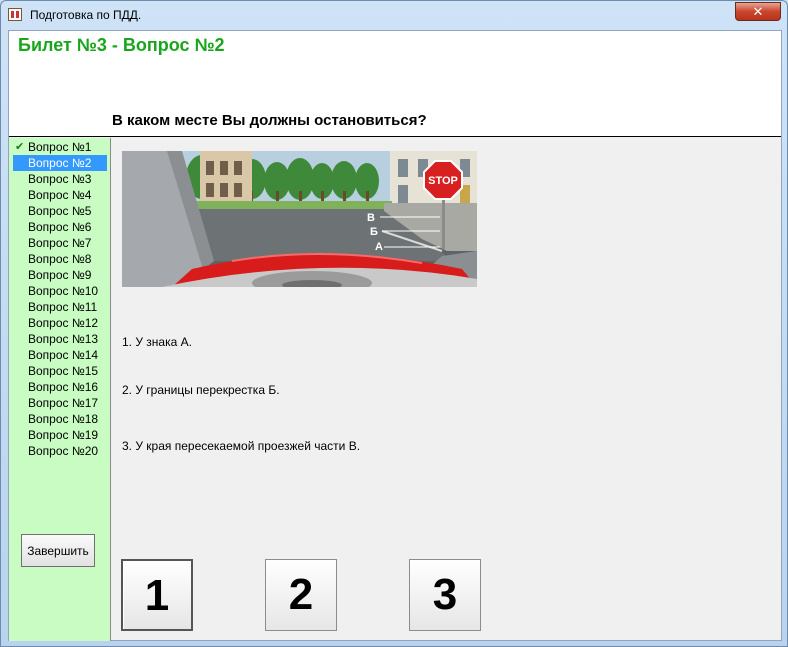 Image resolution: width=788 pixels, height=647 pixels. I want to click on question-list-item: Вопрос №7, so click(60, 243).